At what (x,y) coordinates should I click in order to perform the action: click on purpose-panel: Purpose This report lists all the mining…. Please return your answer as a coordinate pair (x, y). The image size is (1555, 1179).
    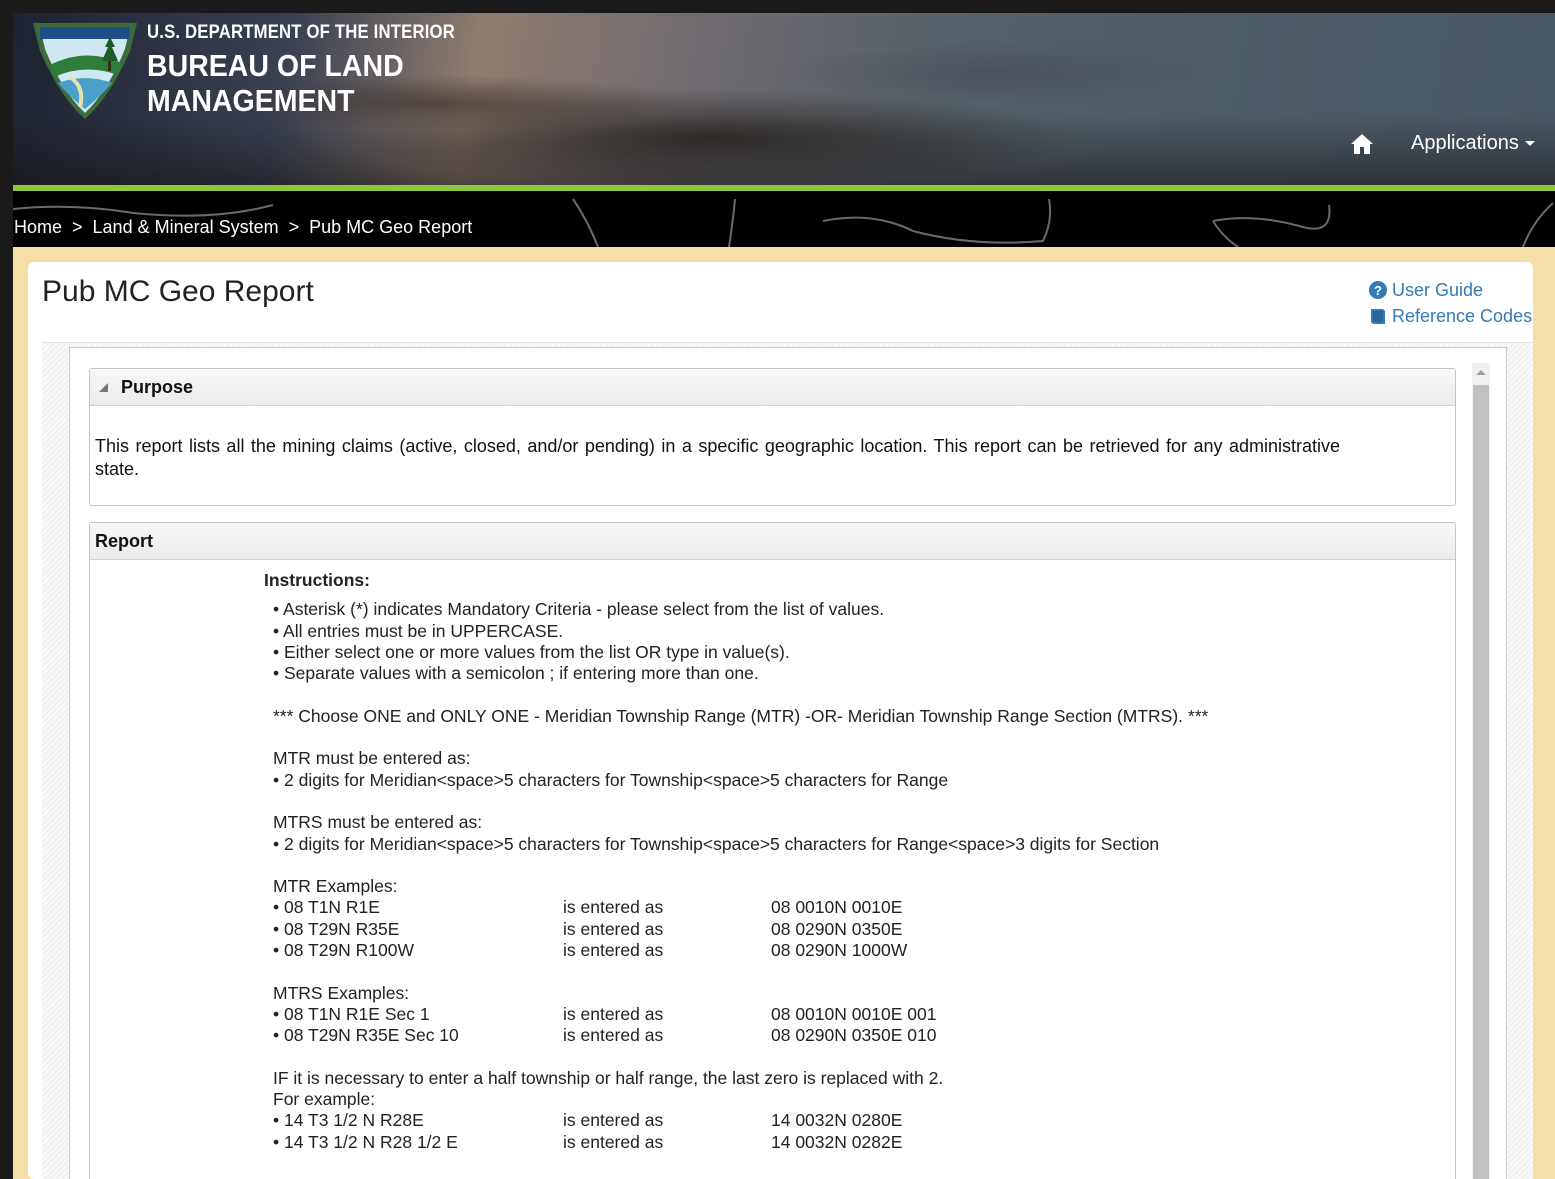
    Looking at the image, I should click on (772, 437).